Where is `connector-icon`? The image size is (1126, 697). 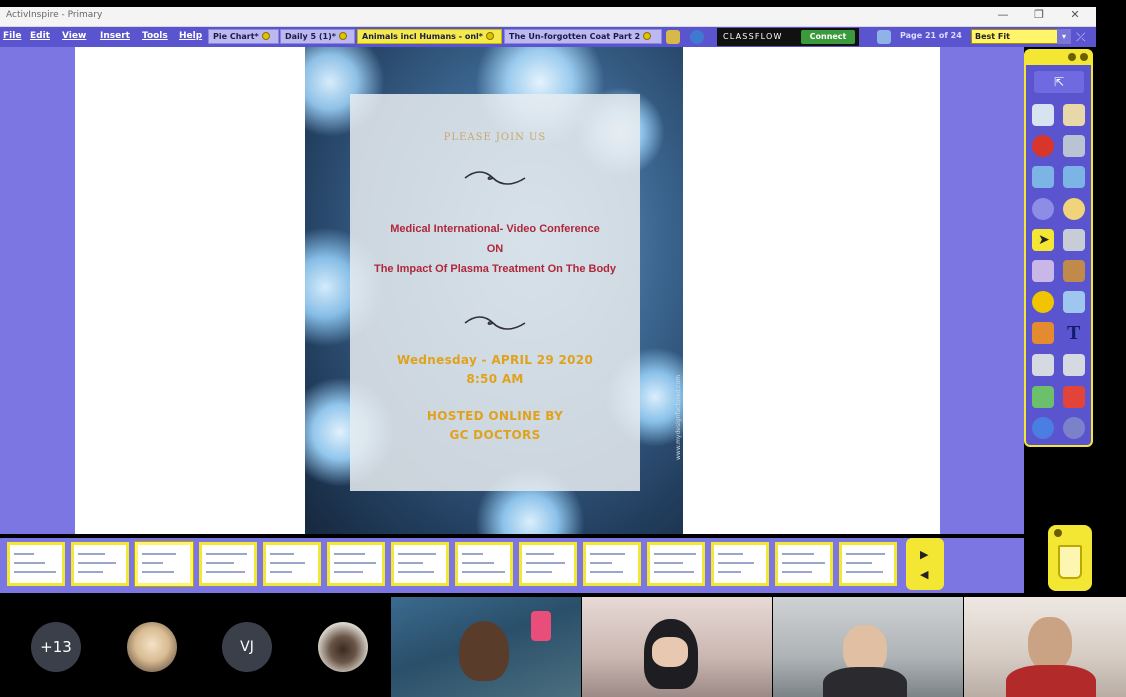
connector-icon is located at coordinates (1074, 302).